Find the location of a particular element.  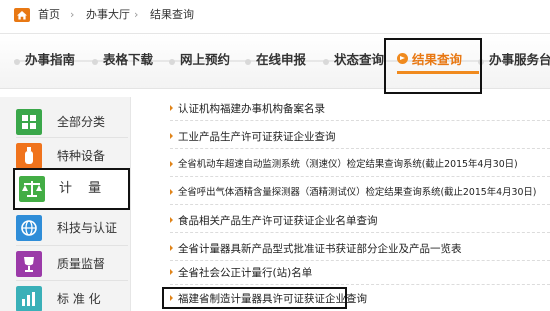

sidebar-item-label: 质量监督 is located at coordinates (81, 264).